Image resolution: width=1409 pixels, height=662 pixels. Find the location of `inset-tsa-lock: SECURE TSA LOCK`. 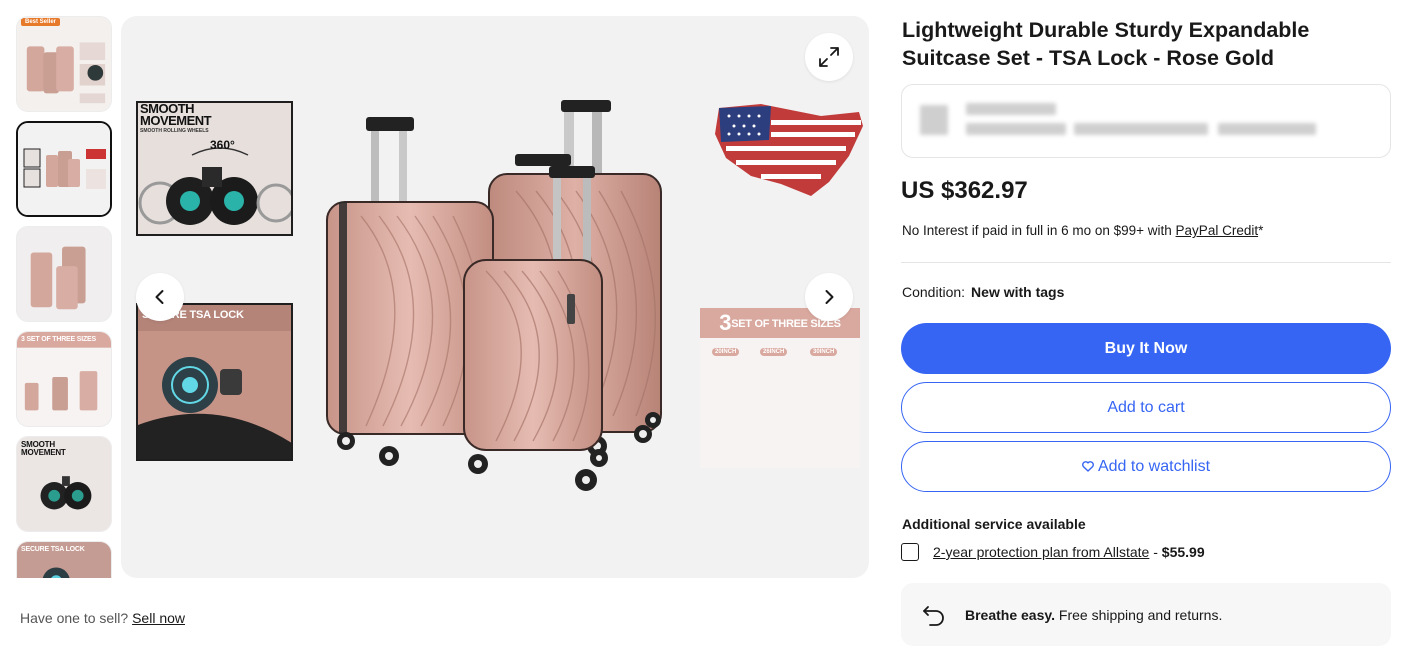

inset-tsa-lock: SECURE TSA LOCK is located at coordinates (214, 382).